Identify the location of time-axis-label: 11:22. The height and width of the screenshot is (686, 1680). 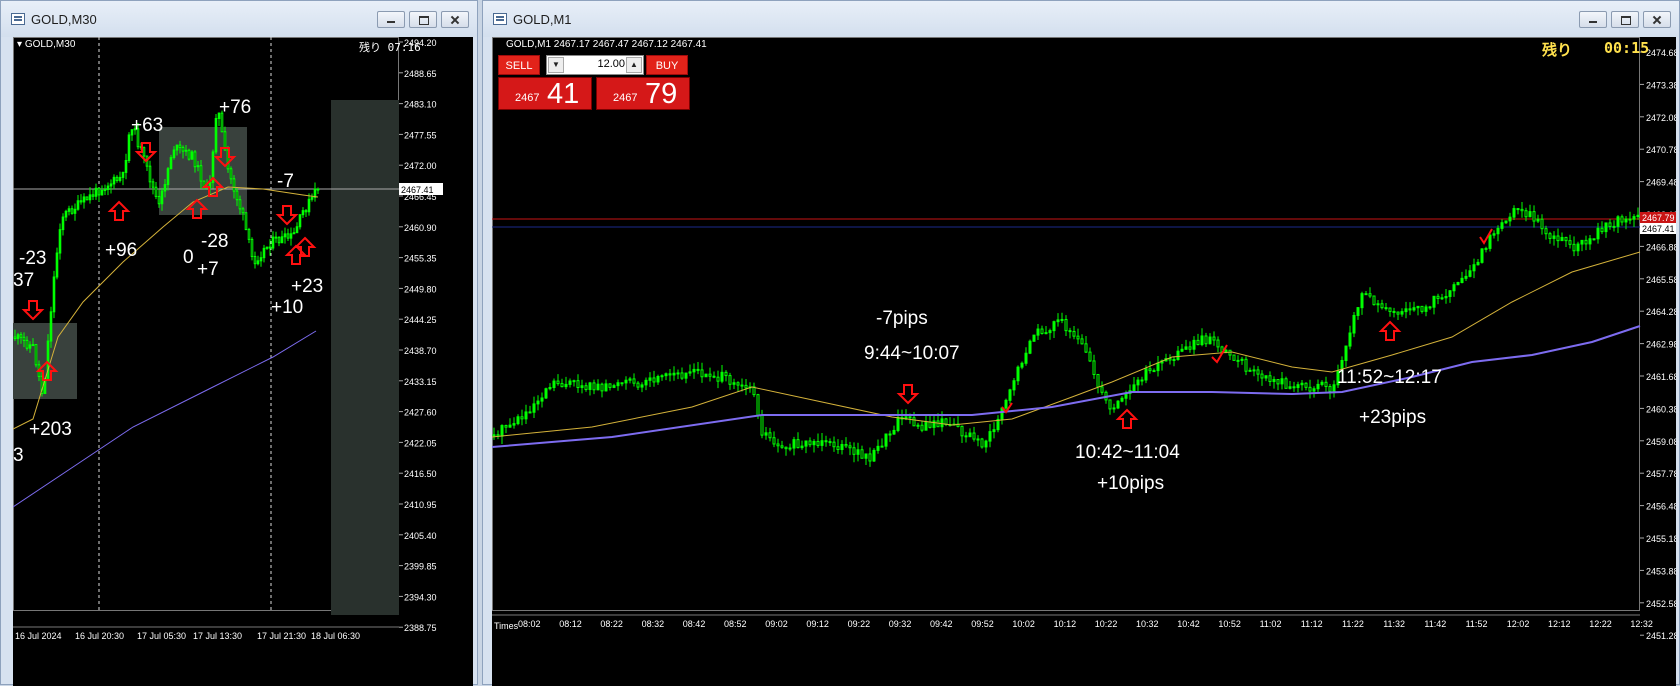
(1353, 624).